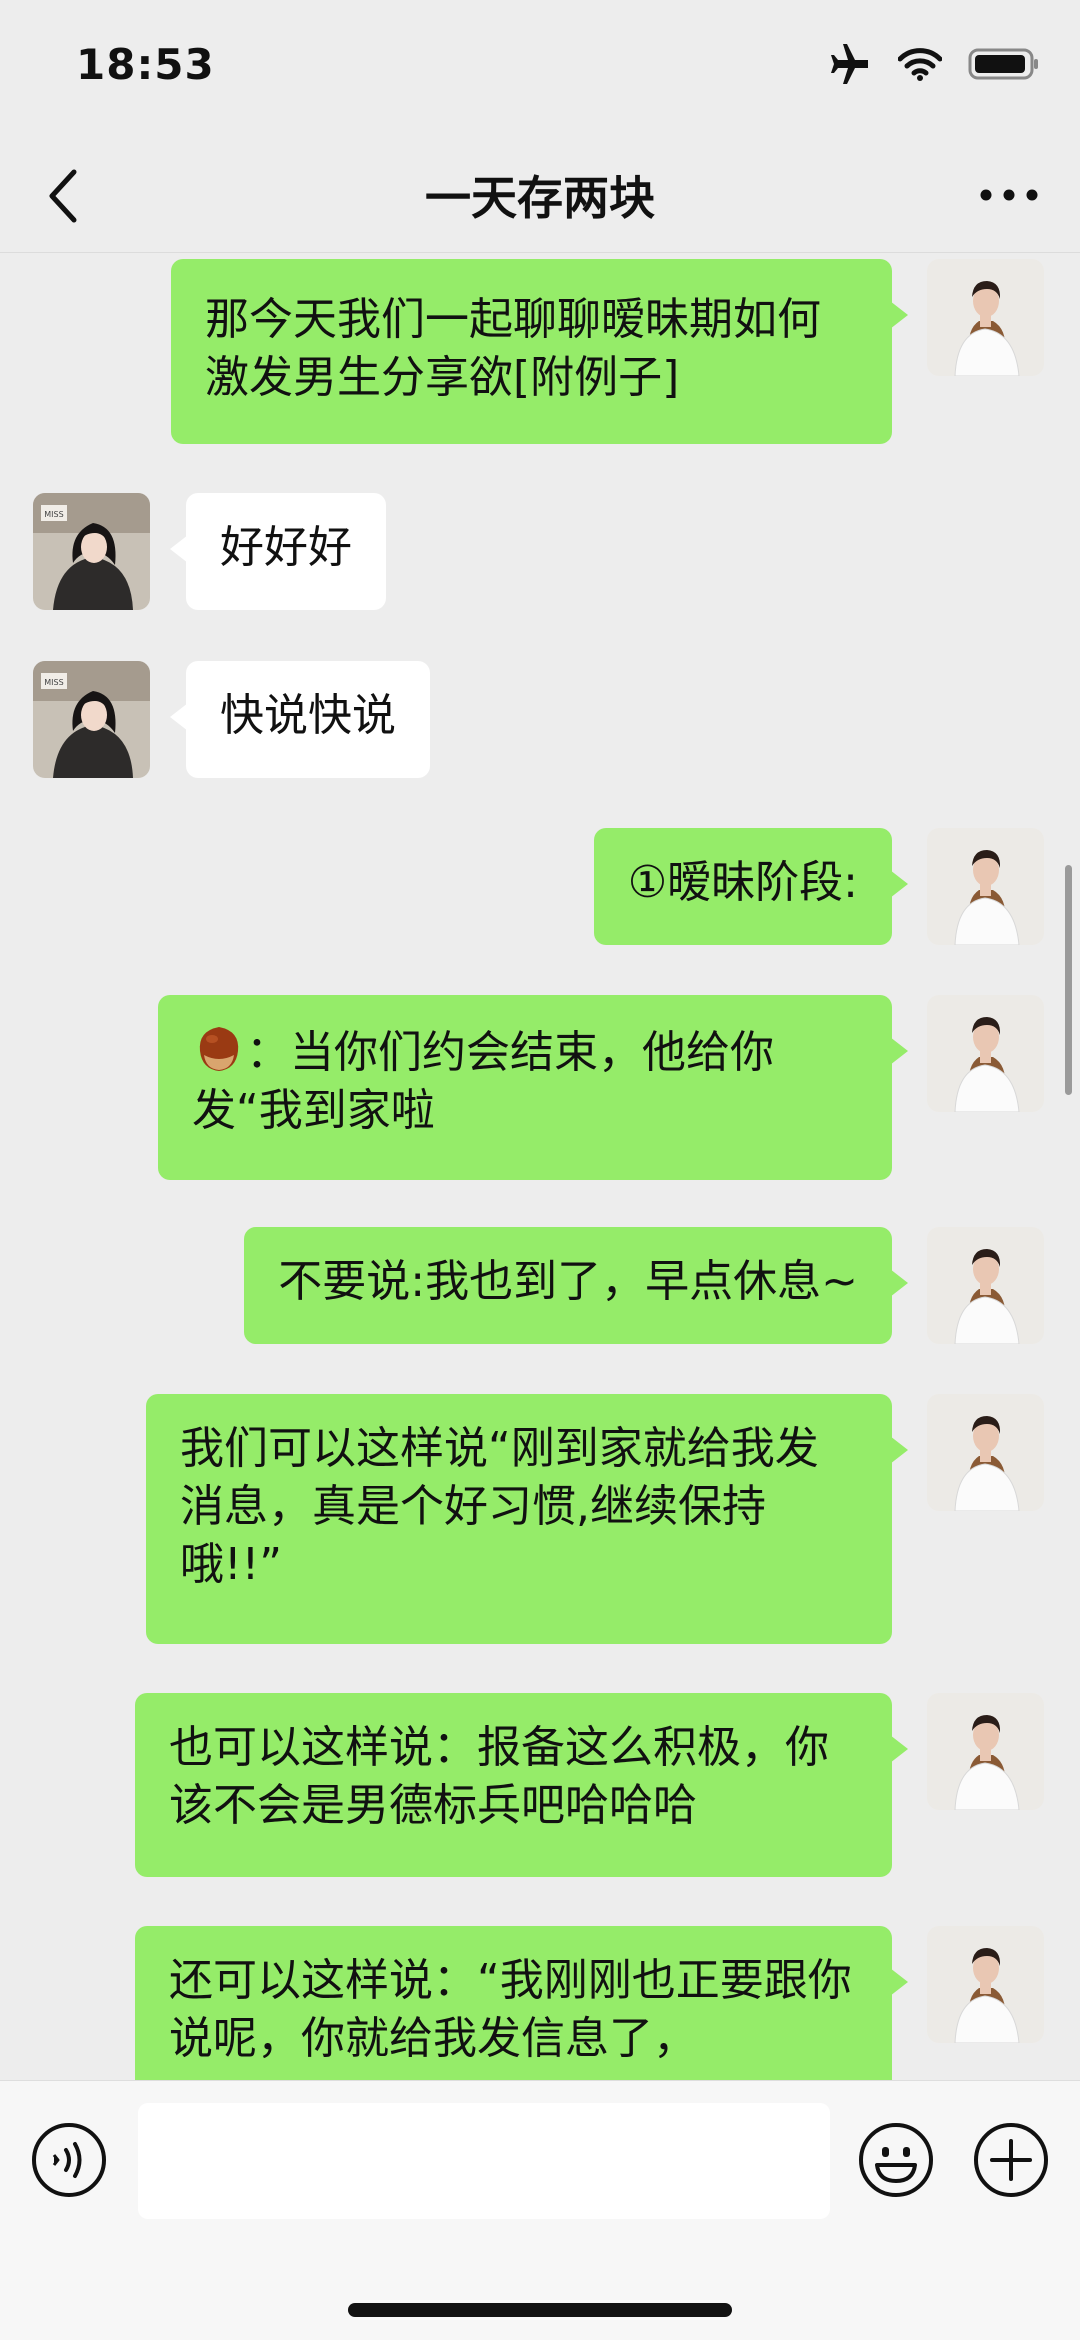 This screenshot has width=1080, height=2340. I want to click on status-bar: 18:53, so click(540, 70).